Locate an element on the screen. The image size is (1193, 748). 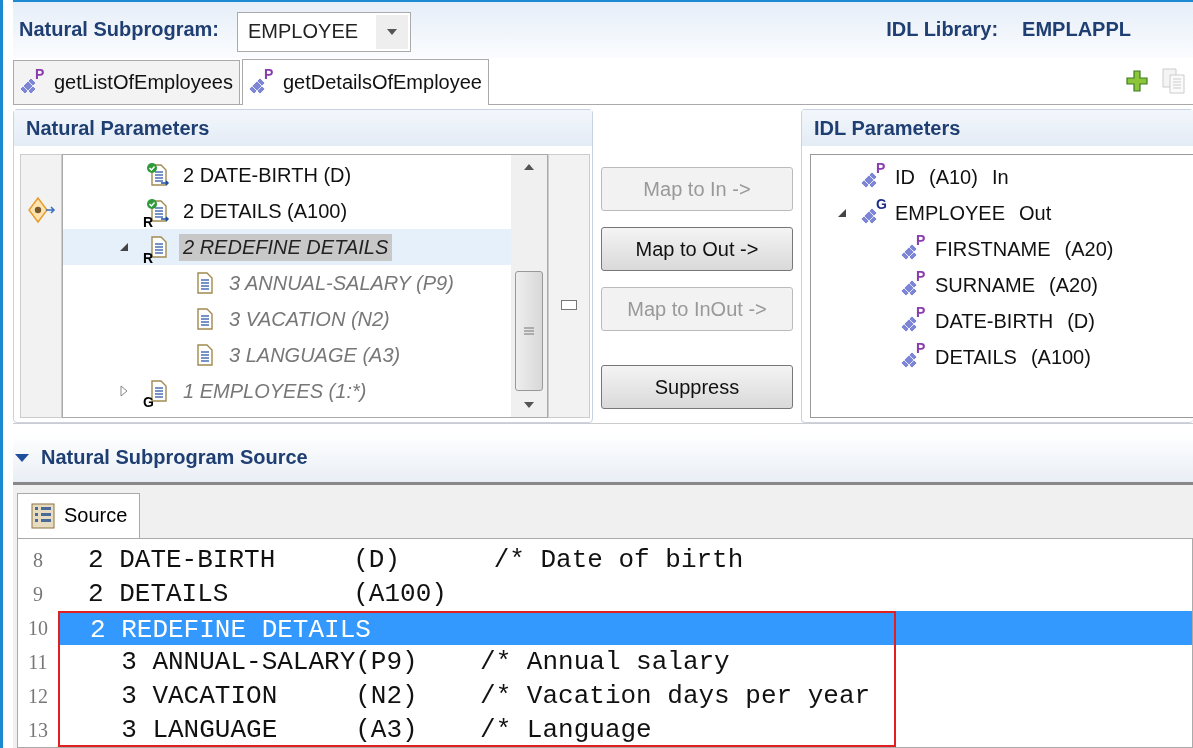
line-number: 10 is located at coordinates (38, 628).